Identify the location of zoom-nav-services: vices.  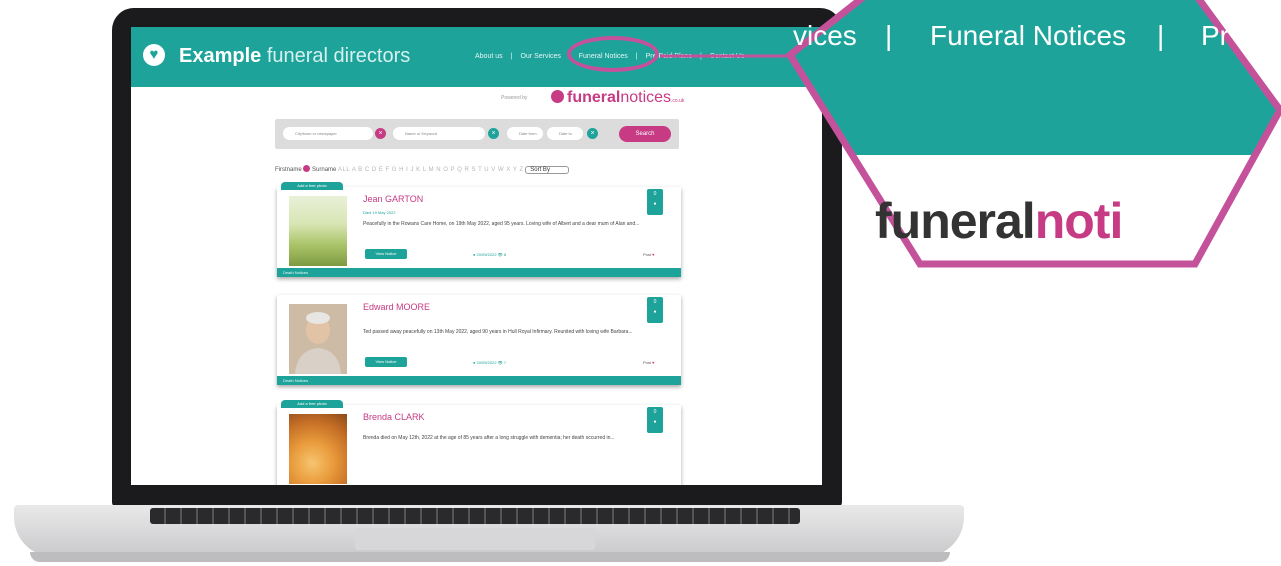
(825, 35).